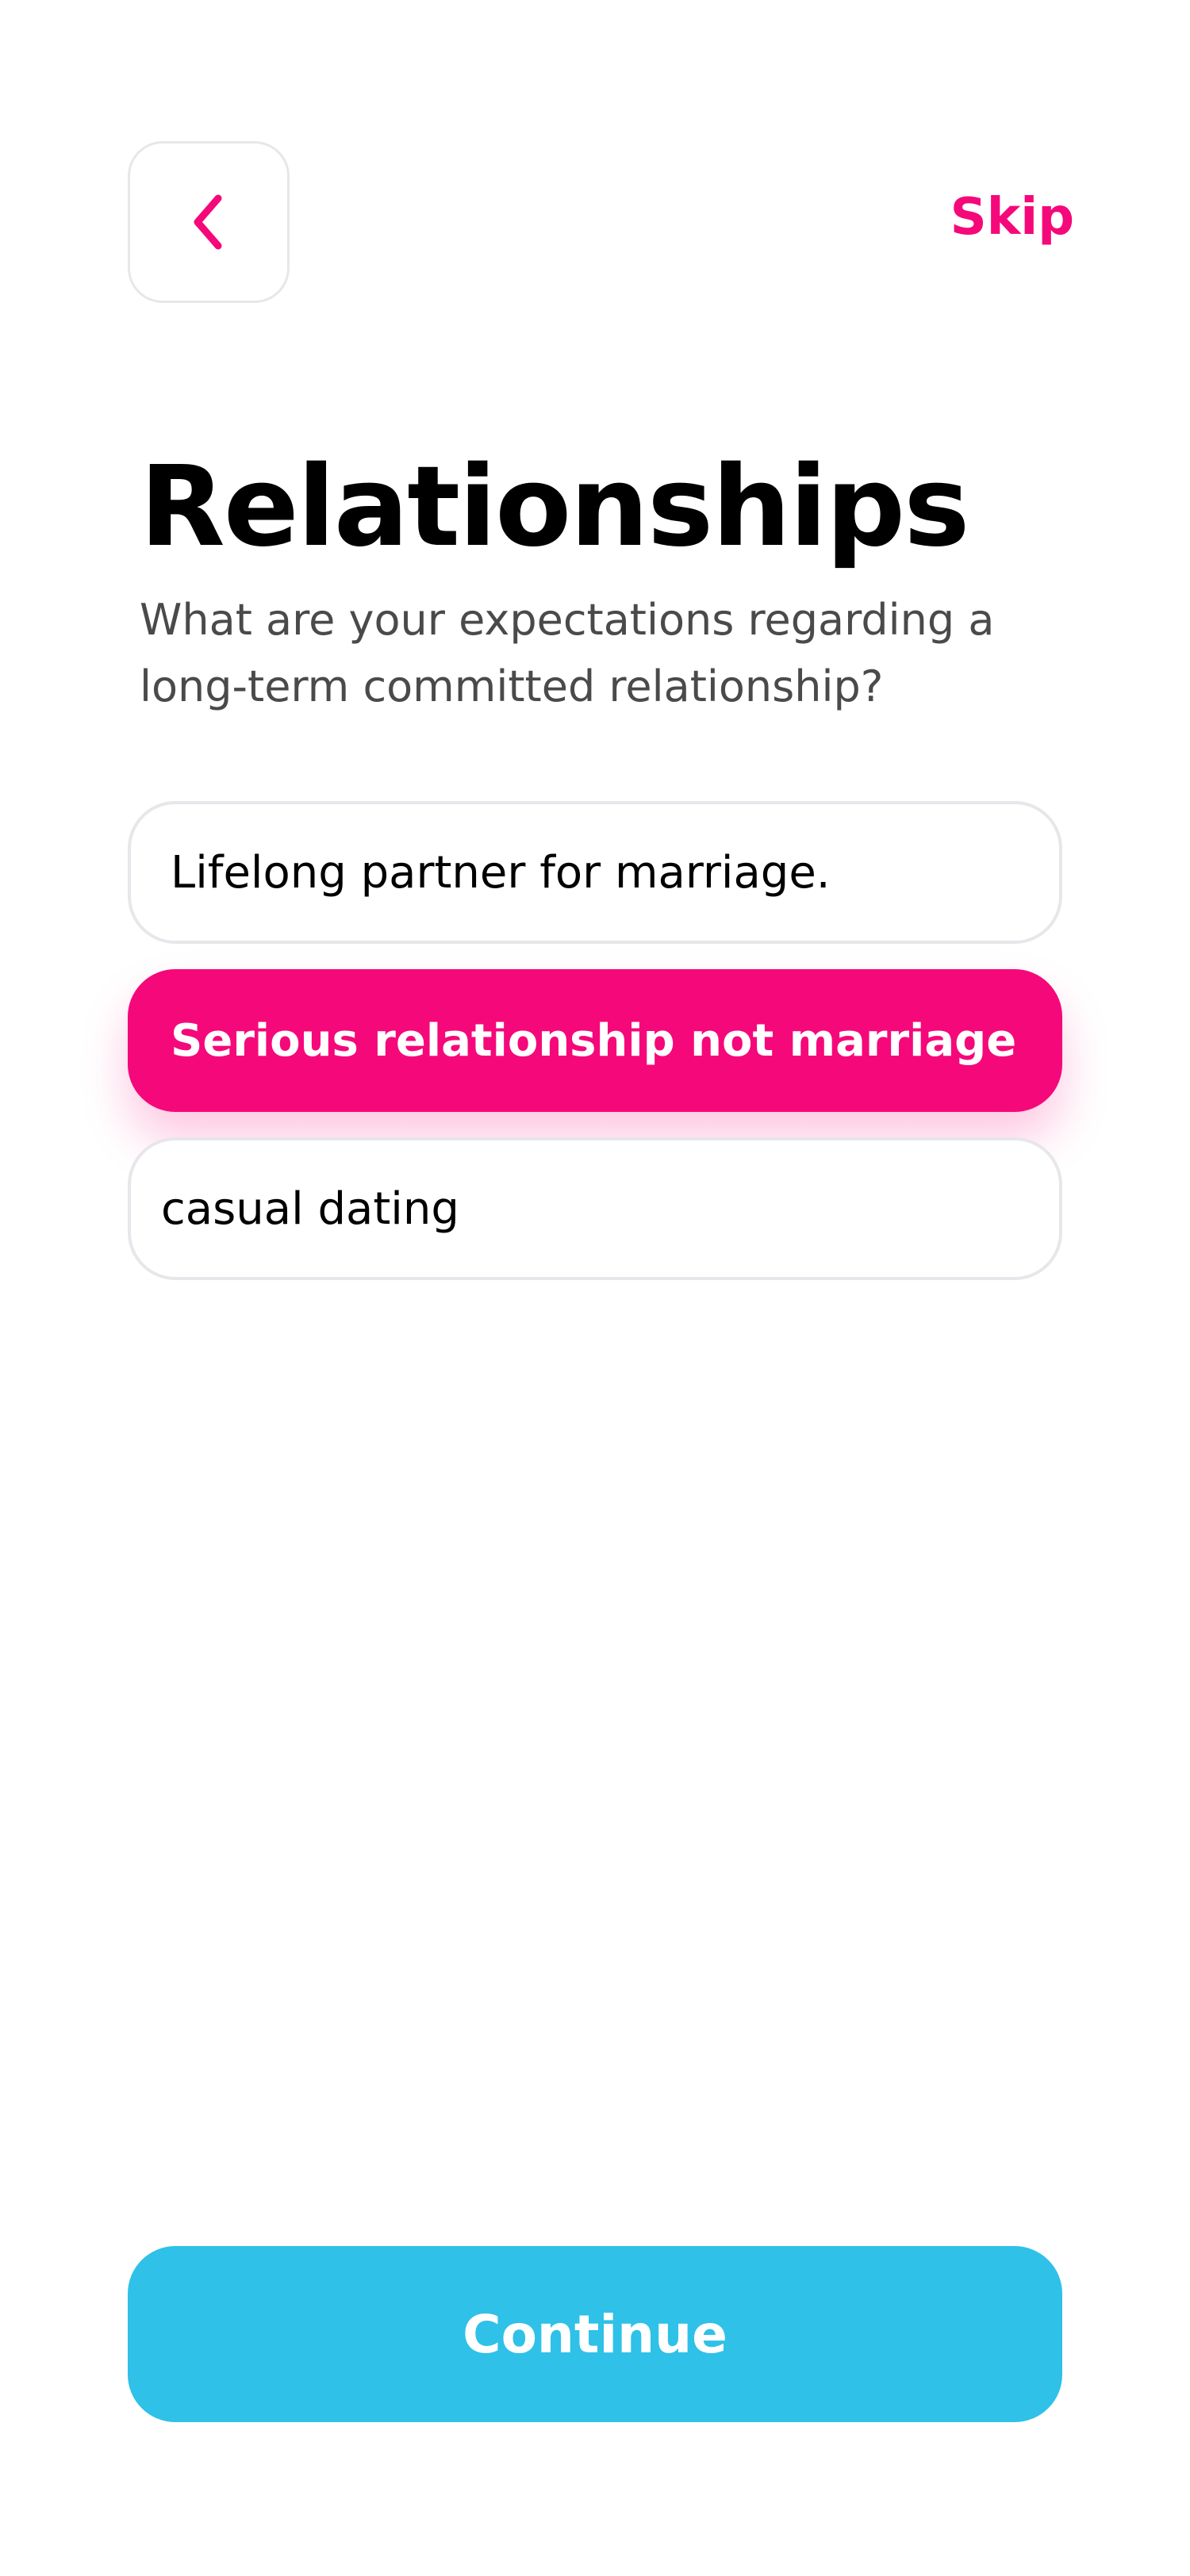 Image resolution: width=1190 pixels, height=2576 pixels. Describe the element at coordinates (595, 1209) in the screenshot. I see `option-casual-dating: casual dating` at that location.